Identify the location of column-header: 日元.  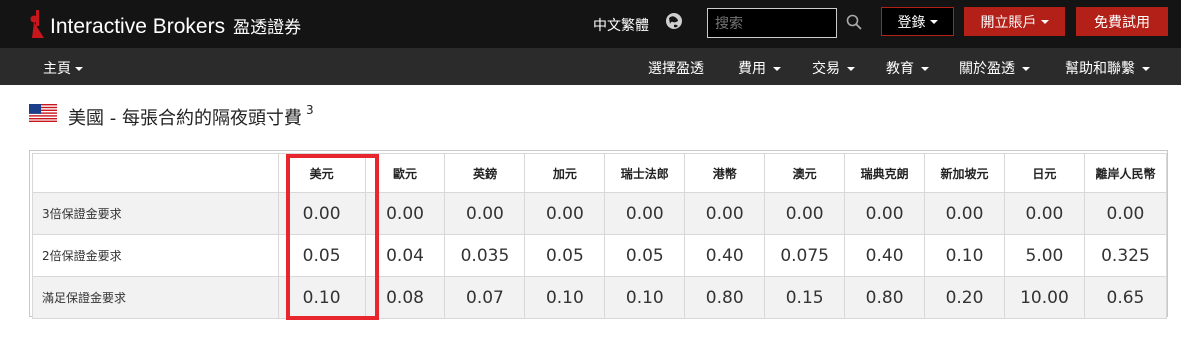
(1044, 173).